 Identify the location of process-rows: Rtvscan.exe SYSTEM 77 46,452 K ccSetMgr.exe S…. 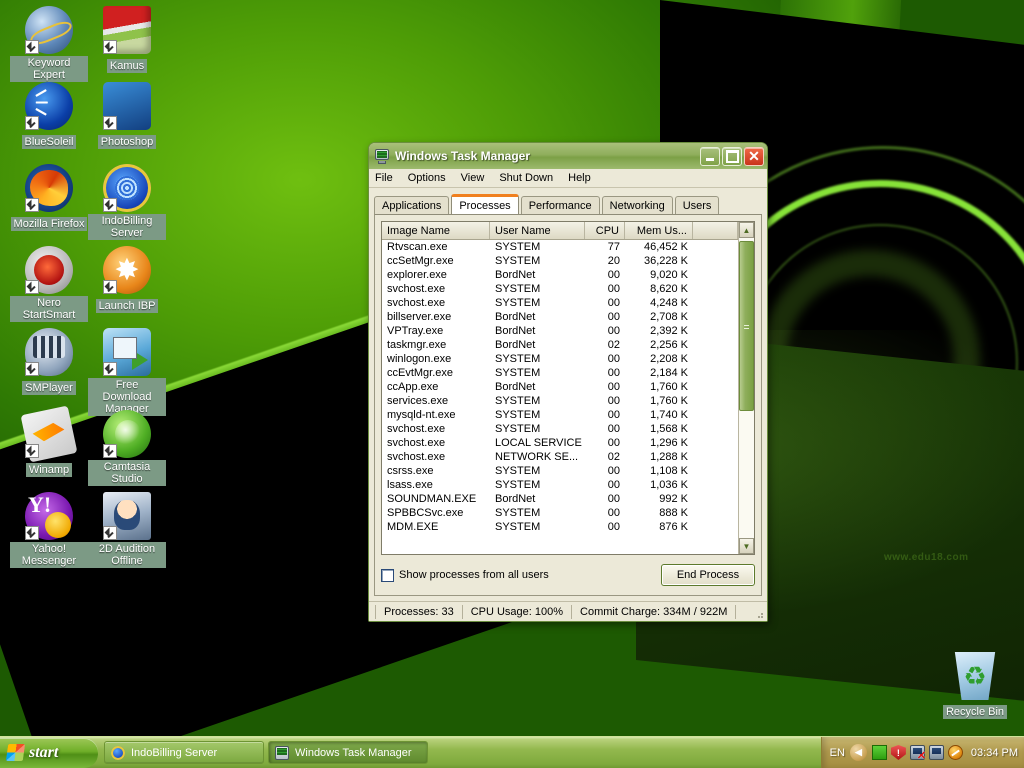
(560, 397).